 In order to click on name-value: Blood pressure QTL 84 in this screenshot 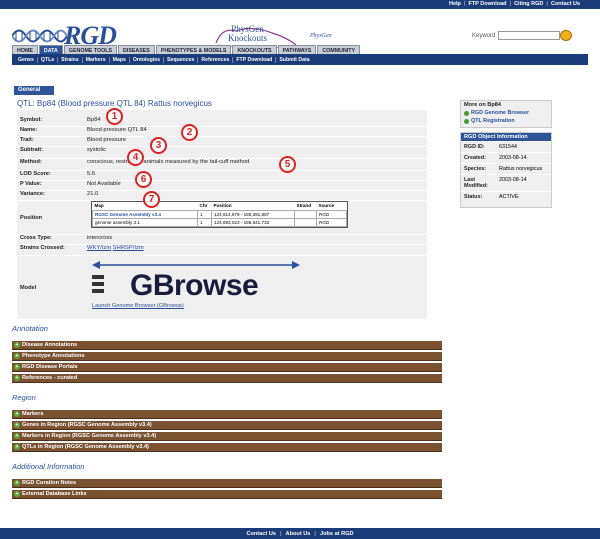, I will do `click(117, 130)`.